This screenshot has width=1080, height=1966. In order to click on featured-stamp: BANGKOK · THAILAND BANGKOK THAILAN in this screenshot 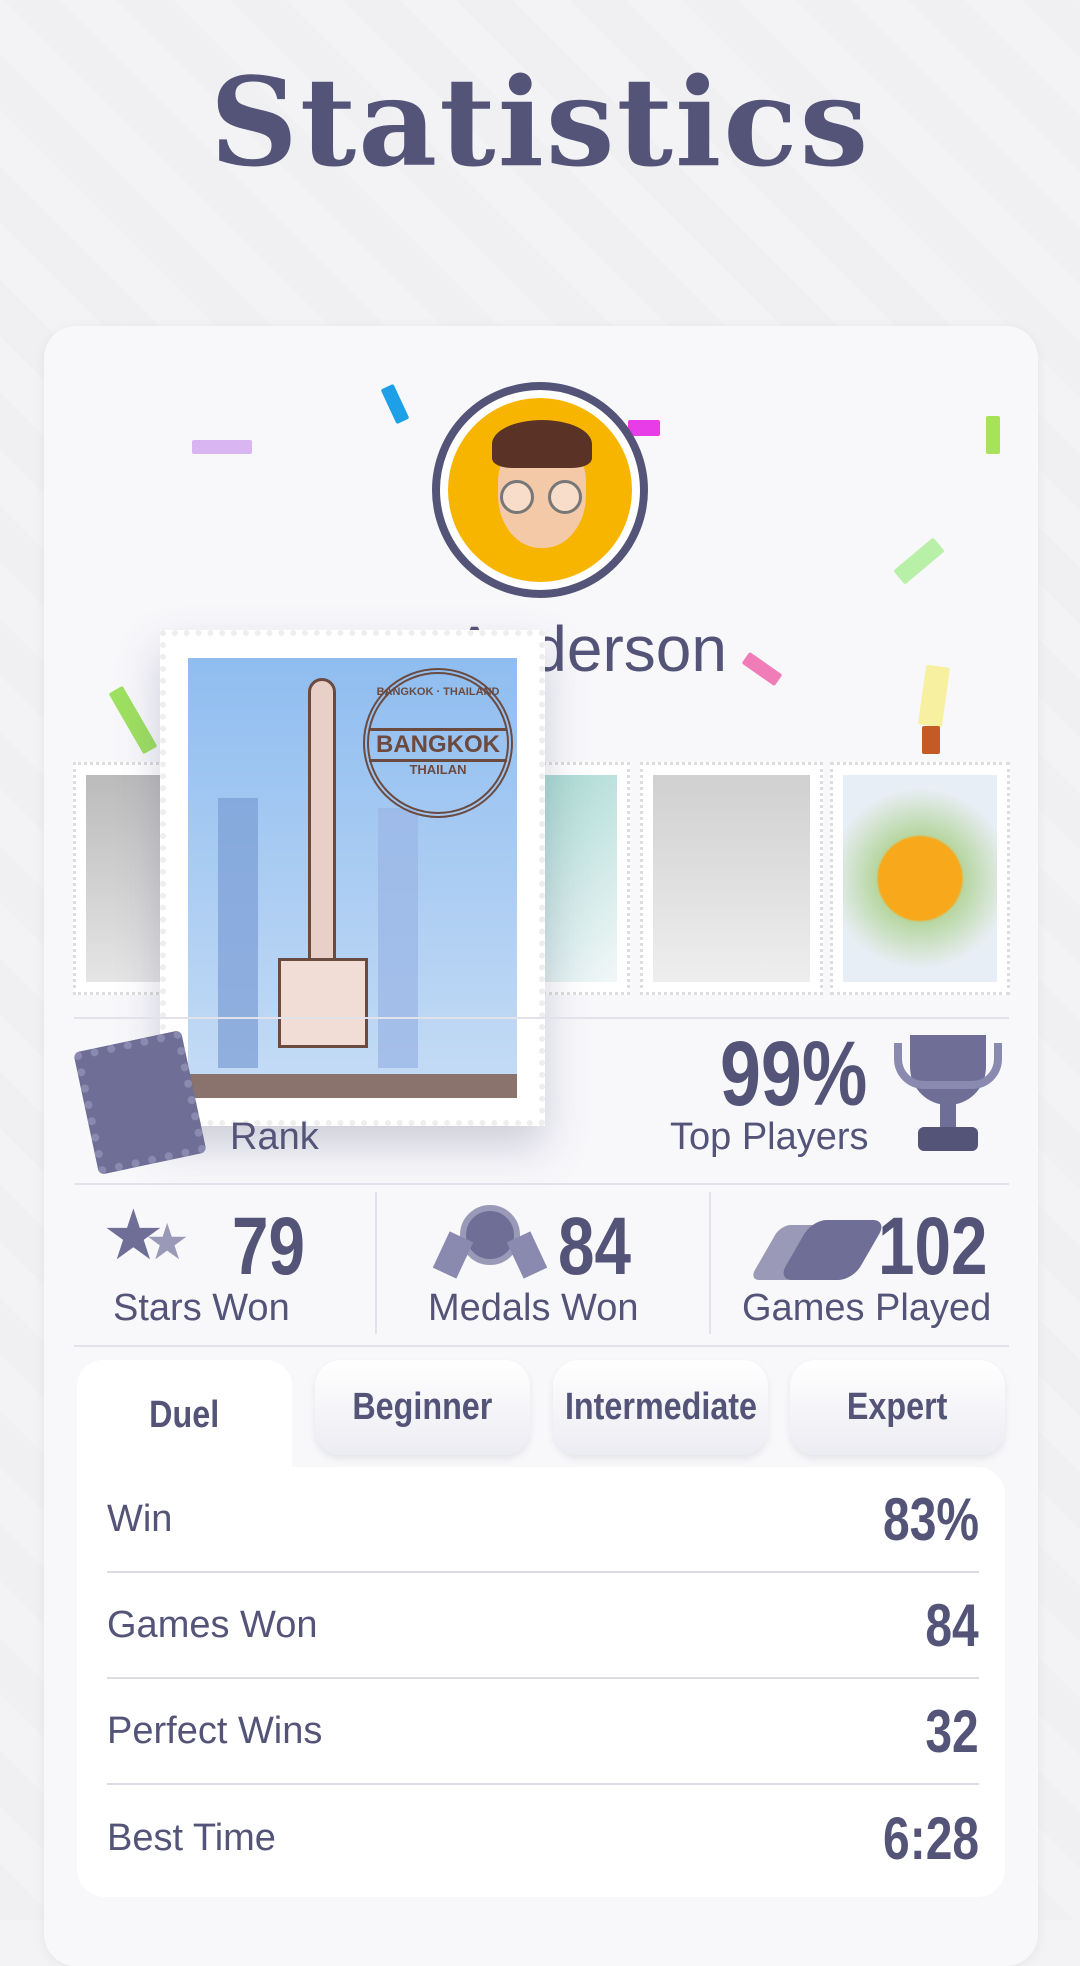, I will do `click(352, 878)`.